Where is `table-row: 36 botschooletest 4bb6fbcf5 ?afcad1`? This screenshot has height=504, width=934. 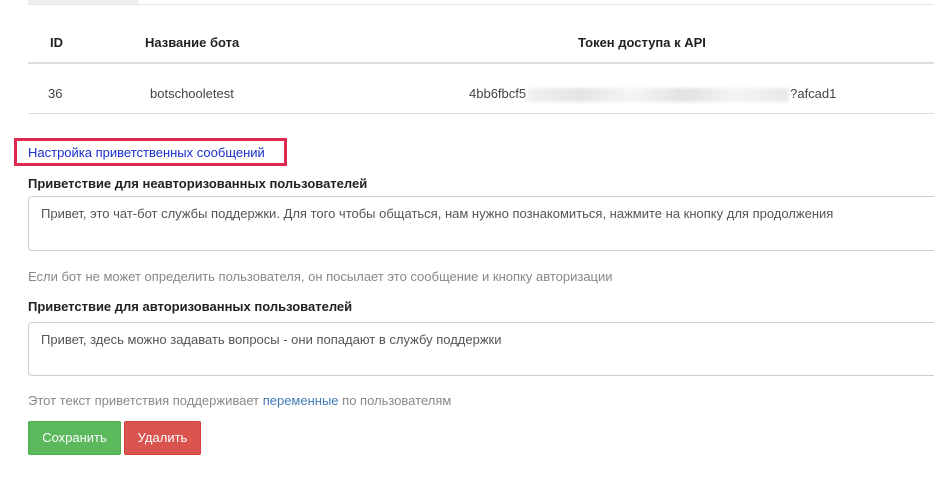
table-row: 36 botschooletest 4bb6fbcf5 ?afcad1 is located at coordinates (481, 94).